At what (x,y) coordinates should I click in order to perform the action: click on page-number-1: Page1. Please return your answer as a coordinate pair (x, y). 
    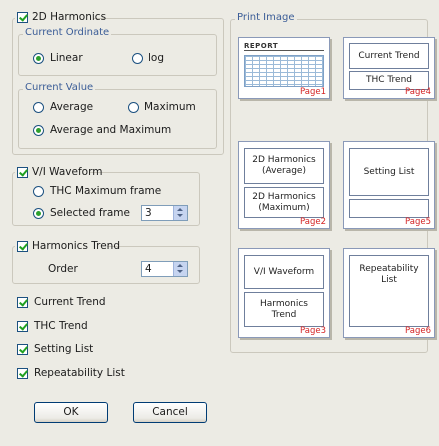
    Looking at the image, I should click on (313, 92).